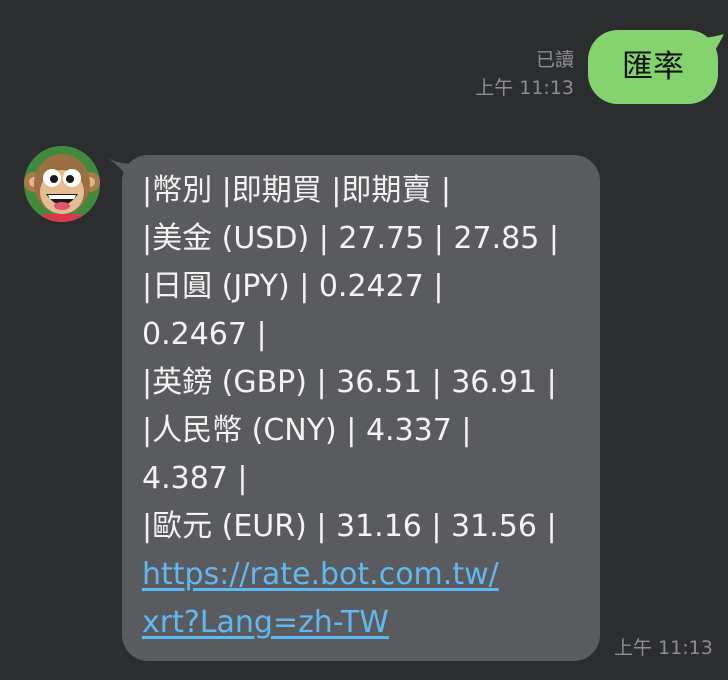 This screenshot has height=680, width=728. What do you see at coordinates (293, 286) in the screenshot?
I see `message-line: |日圓 (JPY) | 0.2427 |` at bounding box center [293, 286].